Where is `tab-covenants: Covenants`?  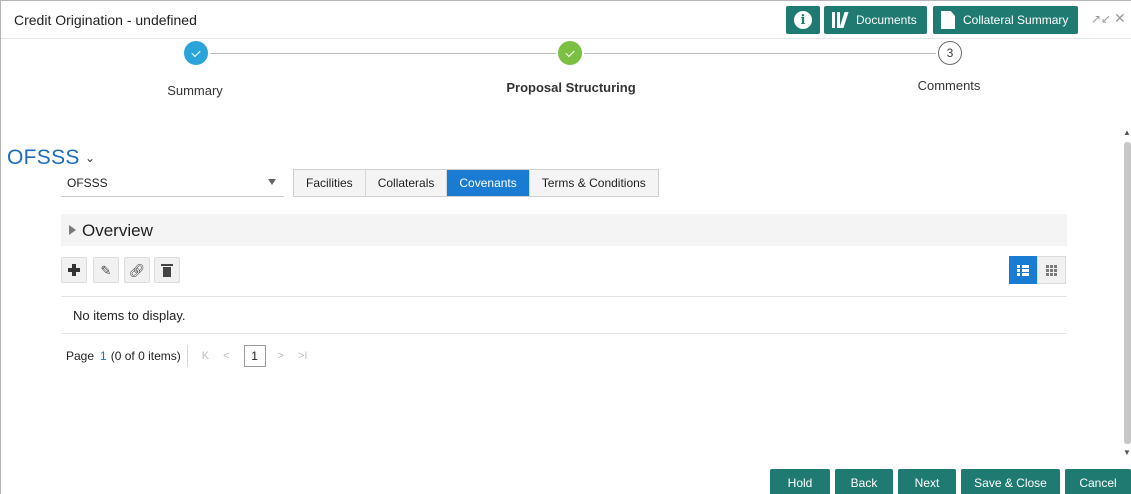 tab-covenants: Covenants is located at coordinates (488, 183).